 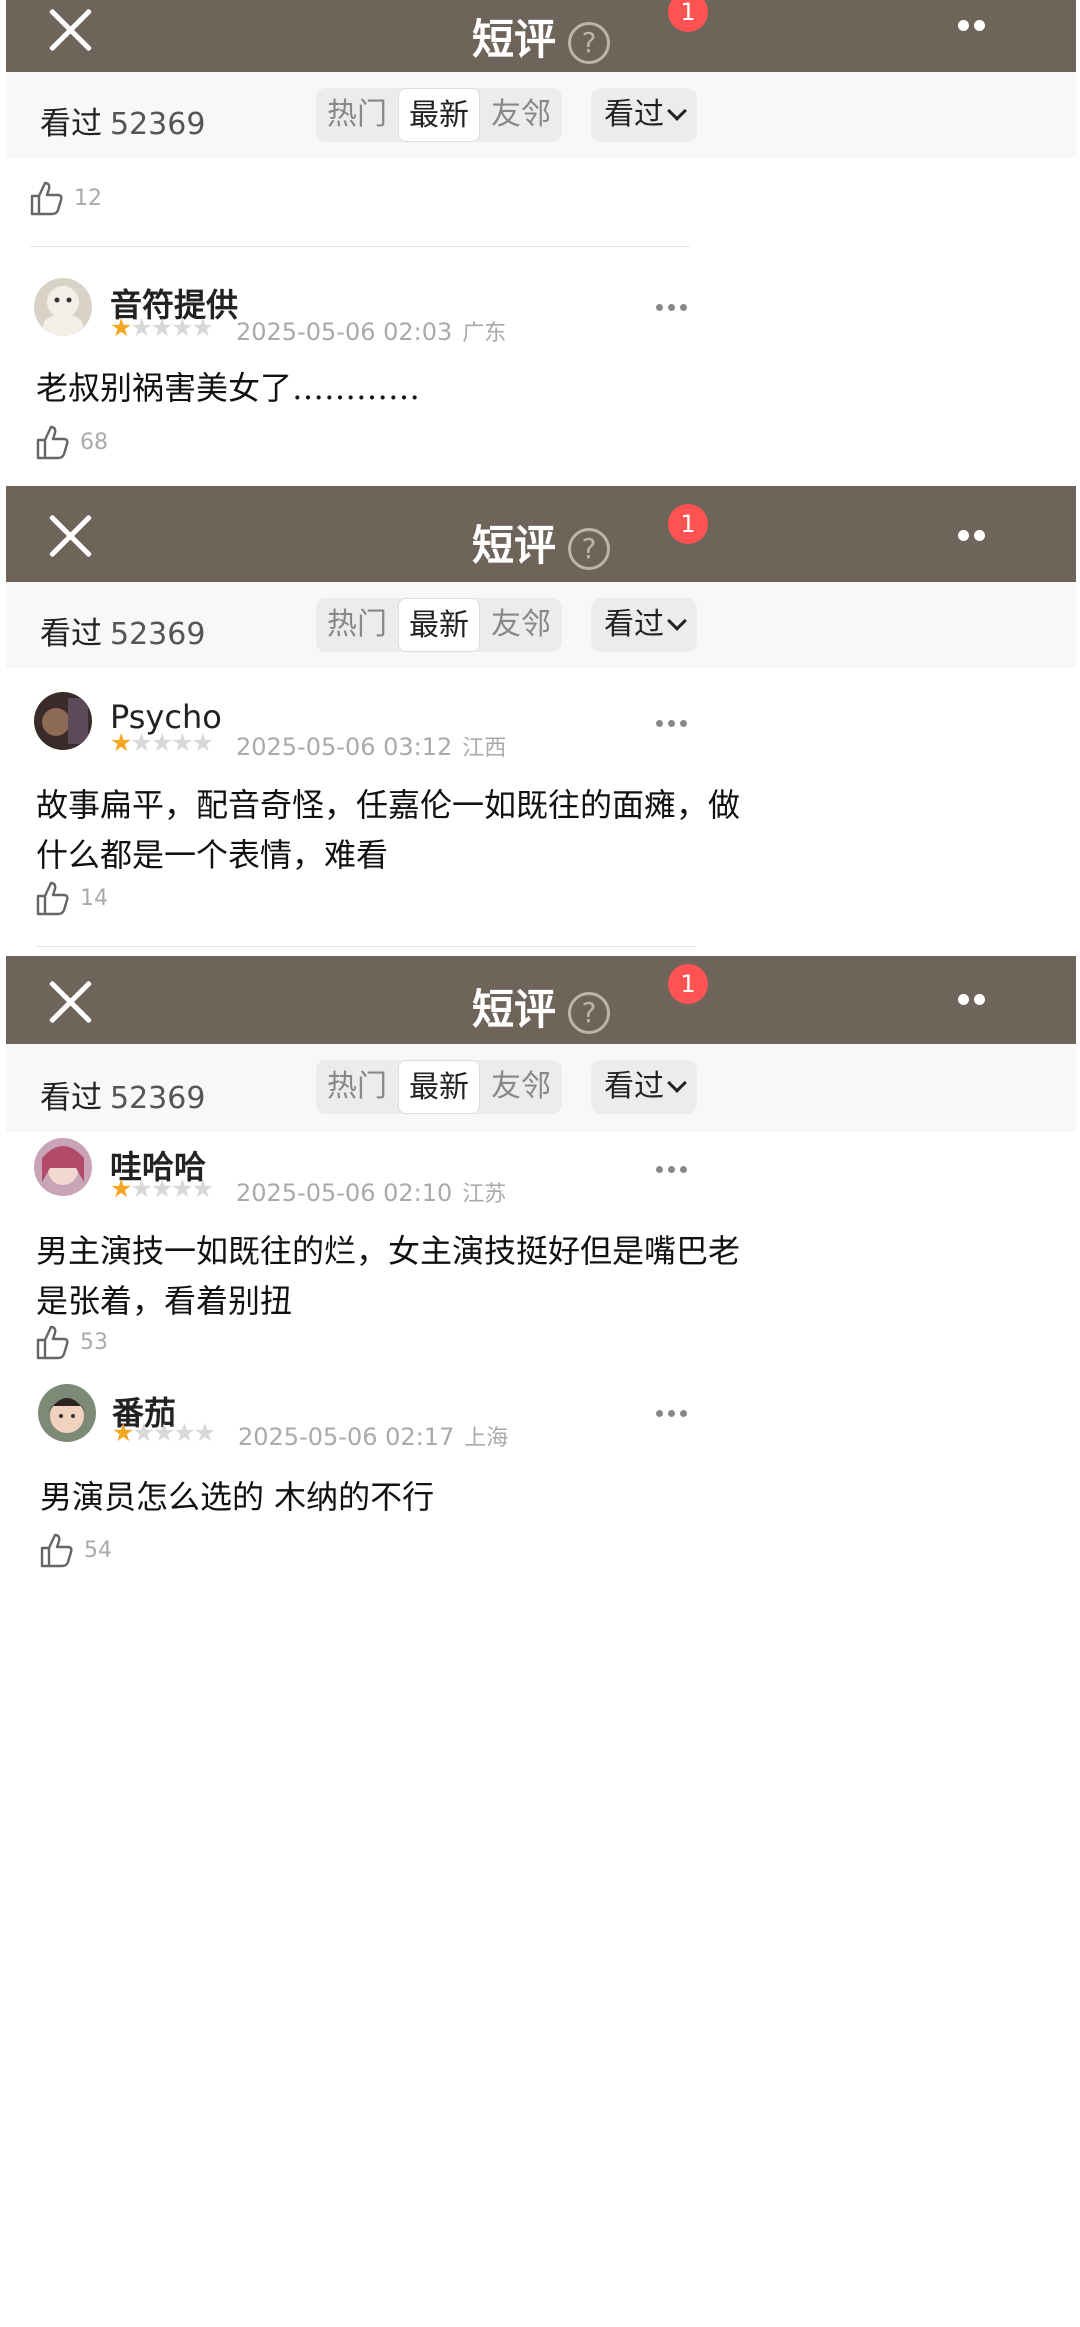 I want to click on comment-date: 2025-05-06 02:03, so click(x=344, y=332).